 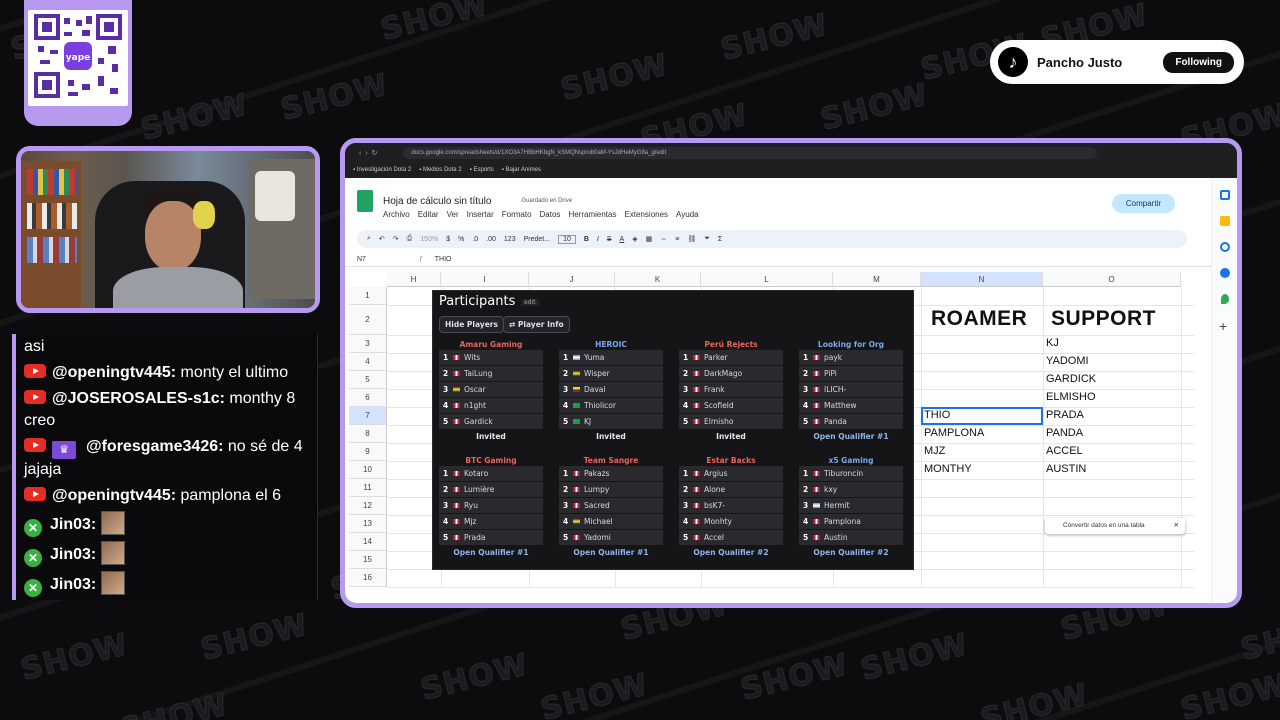 What do you see at coordinates (837, 505) in the screenshot?
I see `player-name: Hermit` at bounding box center [837, 505].